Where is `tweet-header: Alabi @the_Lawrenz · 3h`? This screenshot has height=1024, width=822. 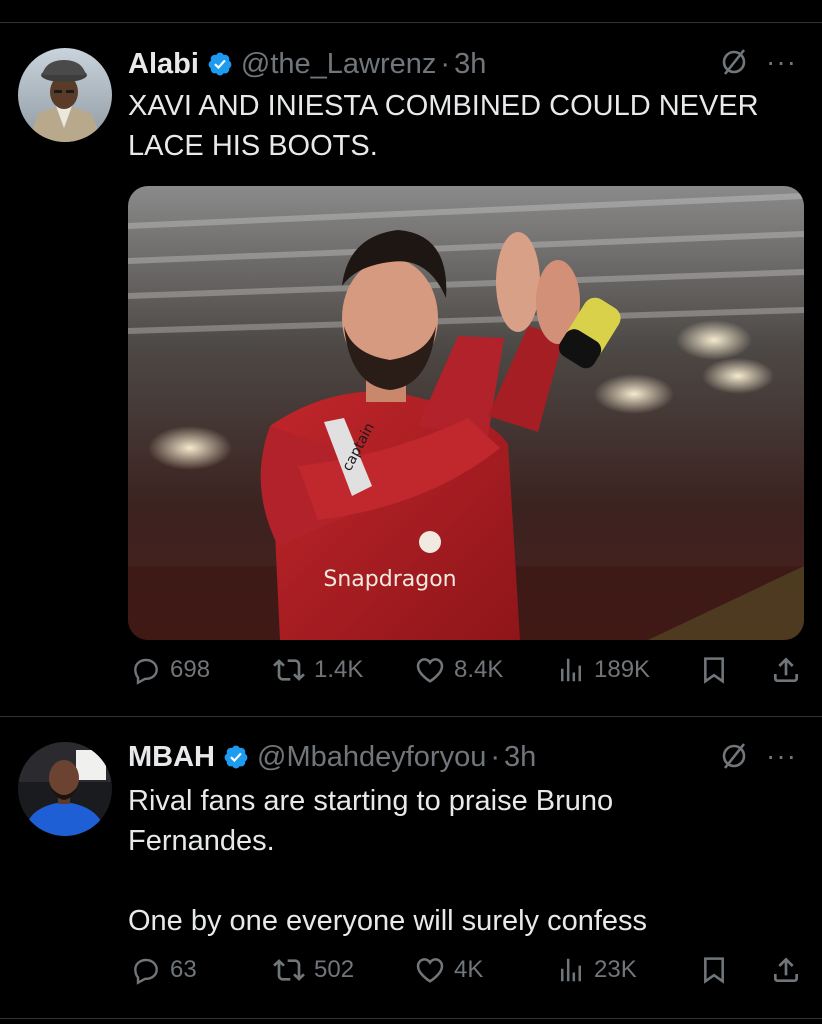
tweet-header: Alabi @the_Lawrenz · 3h is located at coordinates (307, 64).